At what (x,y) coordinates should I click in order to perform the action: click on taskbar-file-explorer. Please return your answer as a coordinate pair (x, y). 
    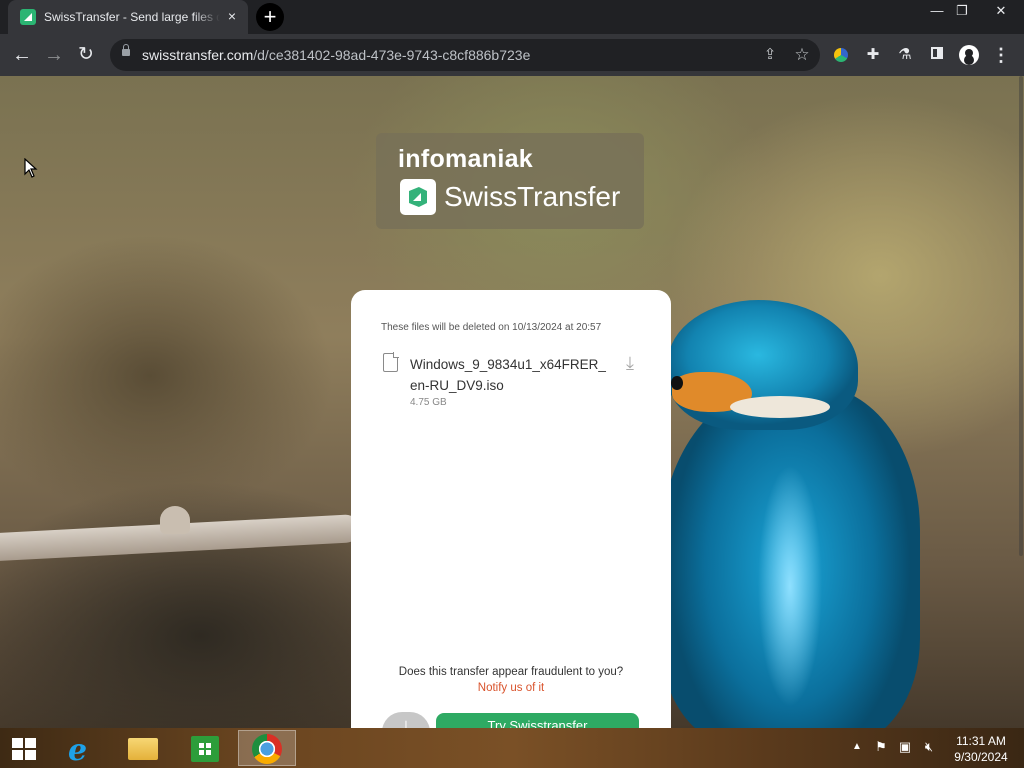
    Looking at the image, I should click on (145, 748).